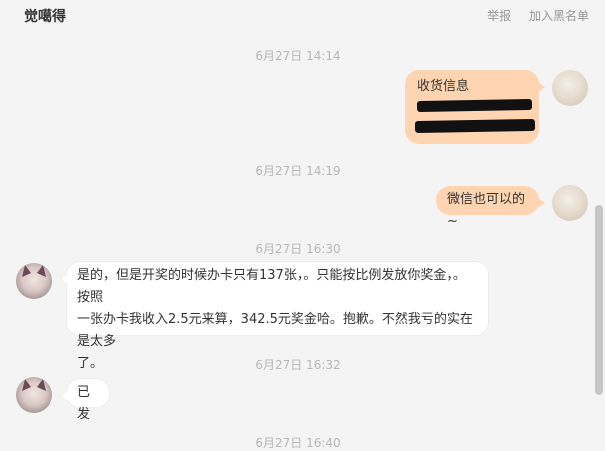 This screenshot has width=605, height=451. Describe the element at coordinates (443, 86) in the screenshot. I see `message-text: 收货信息` at that location.